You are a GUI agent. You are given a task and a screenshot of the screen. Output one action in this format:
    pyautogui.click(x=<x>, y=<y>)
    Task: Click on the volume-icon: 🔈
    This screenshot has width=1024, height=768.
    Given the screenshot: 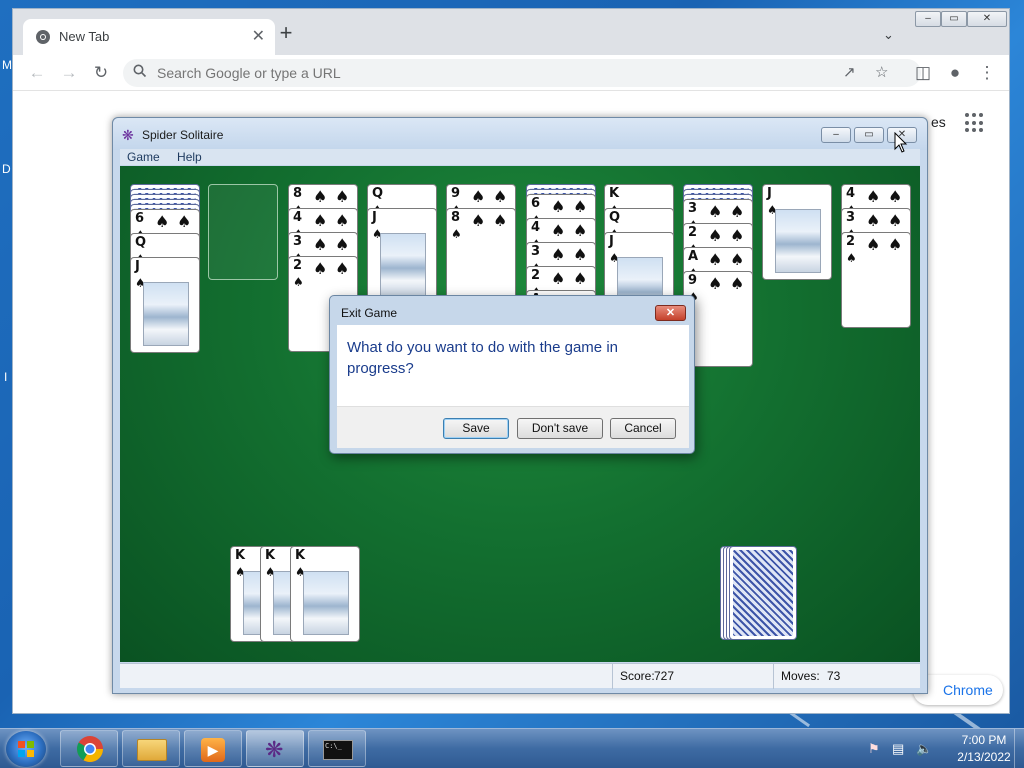 What is the action you would take?
    pyautogui.click(x=924, y=749)
    